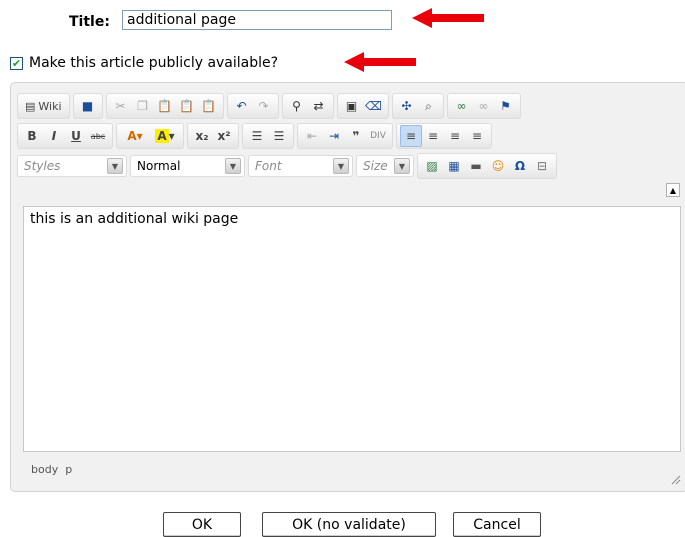 Image resolution: width=685 pixels, height=537 pixels. I want to click on numbered-list-icon: ☰, so click(257, 136).